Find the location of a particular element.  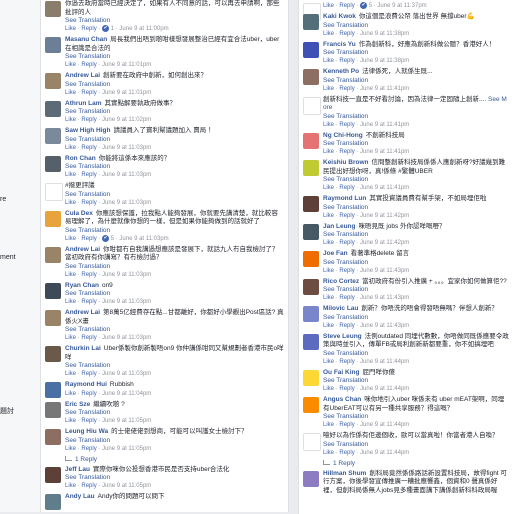

comment-author: Steve Leung is located at coordinates (342, 336).